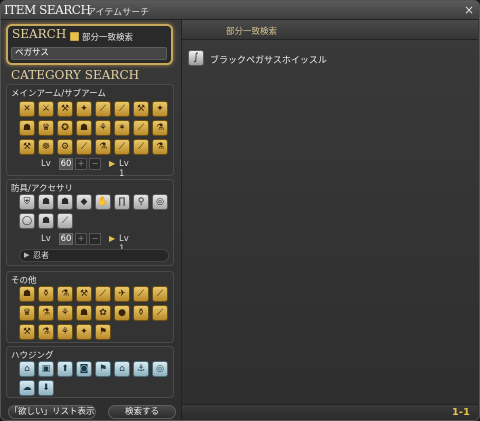 The height and width of the screenshot is (421, 480). Describe the element at coordinates (65, 369) in the screenshot. I see `category-icon: ⬆` at that location.